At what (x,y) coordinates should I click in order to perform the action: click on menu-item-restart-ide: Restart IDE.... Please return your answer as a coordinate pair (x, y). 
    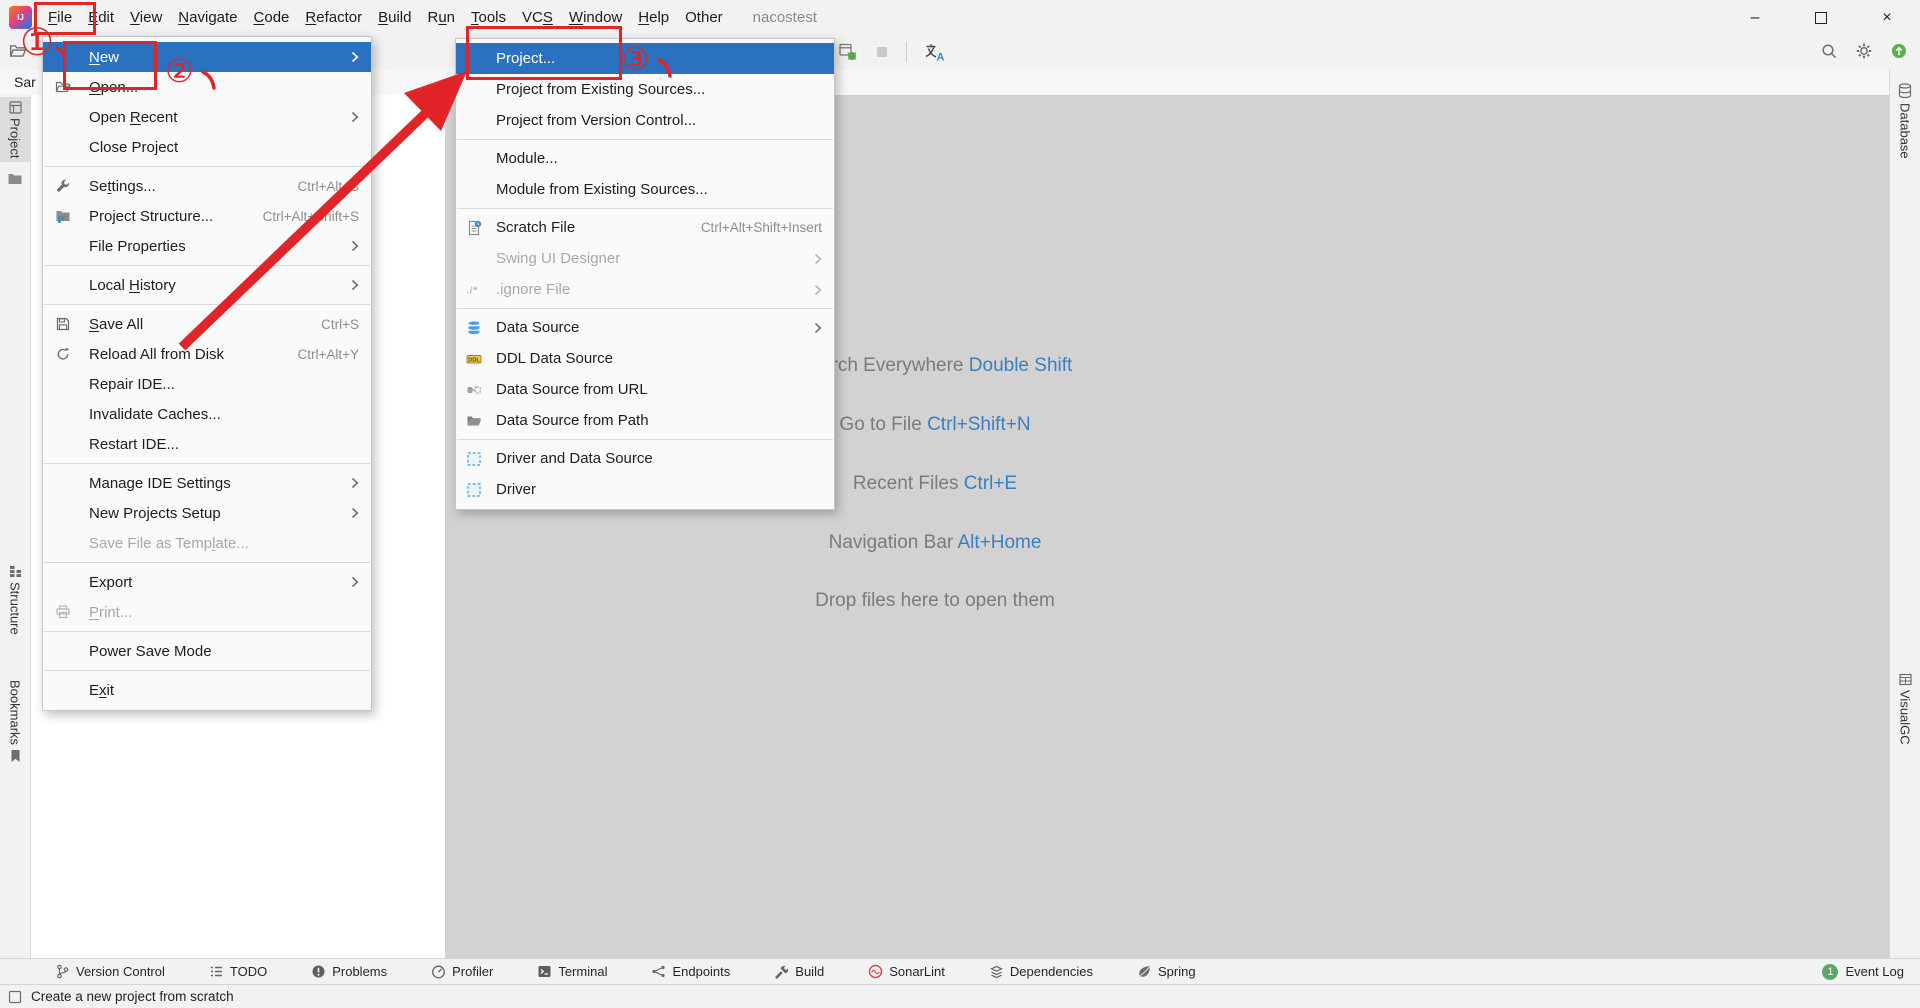
    Looking at the image, I should click on (207, 444).